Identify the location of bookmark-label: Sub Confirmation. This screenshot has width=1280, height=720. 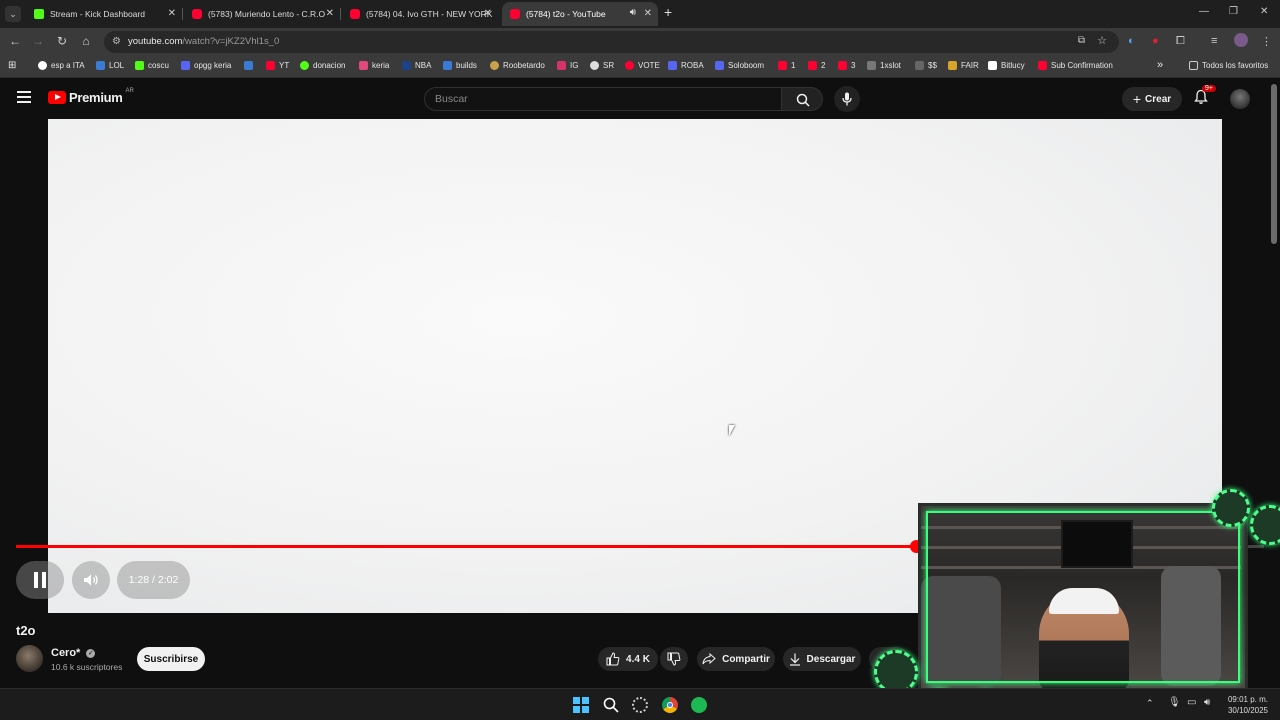
(1082, 65).